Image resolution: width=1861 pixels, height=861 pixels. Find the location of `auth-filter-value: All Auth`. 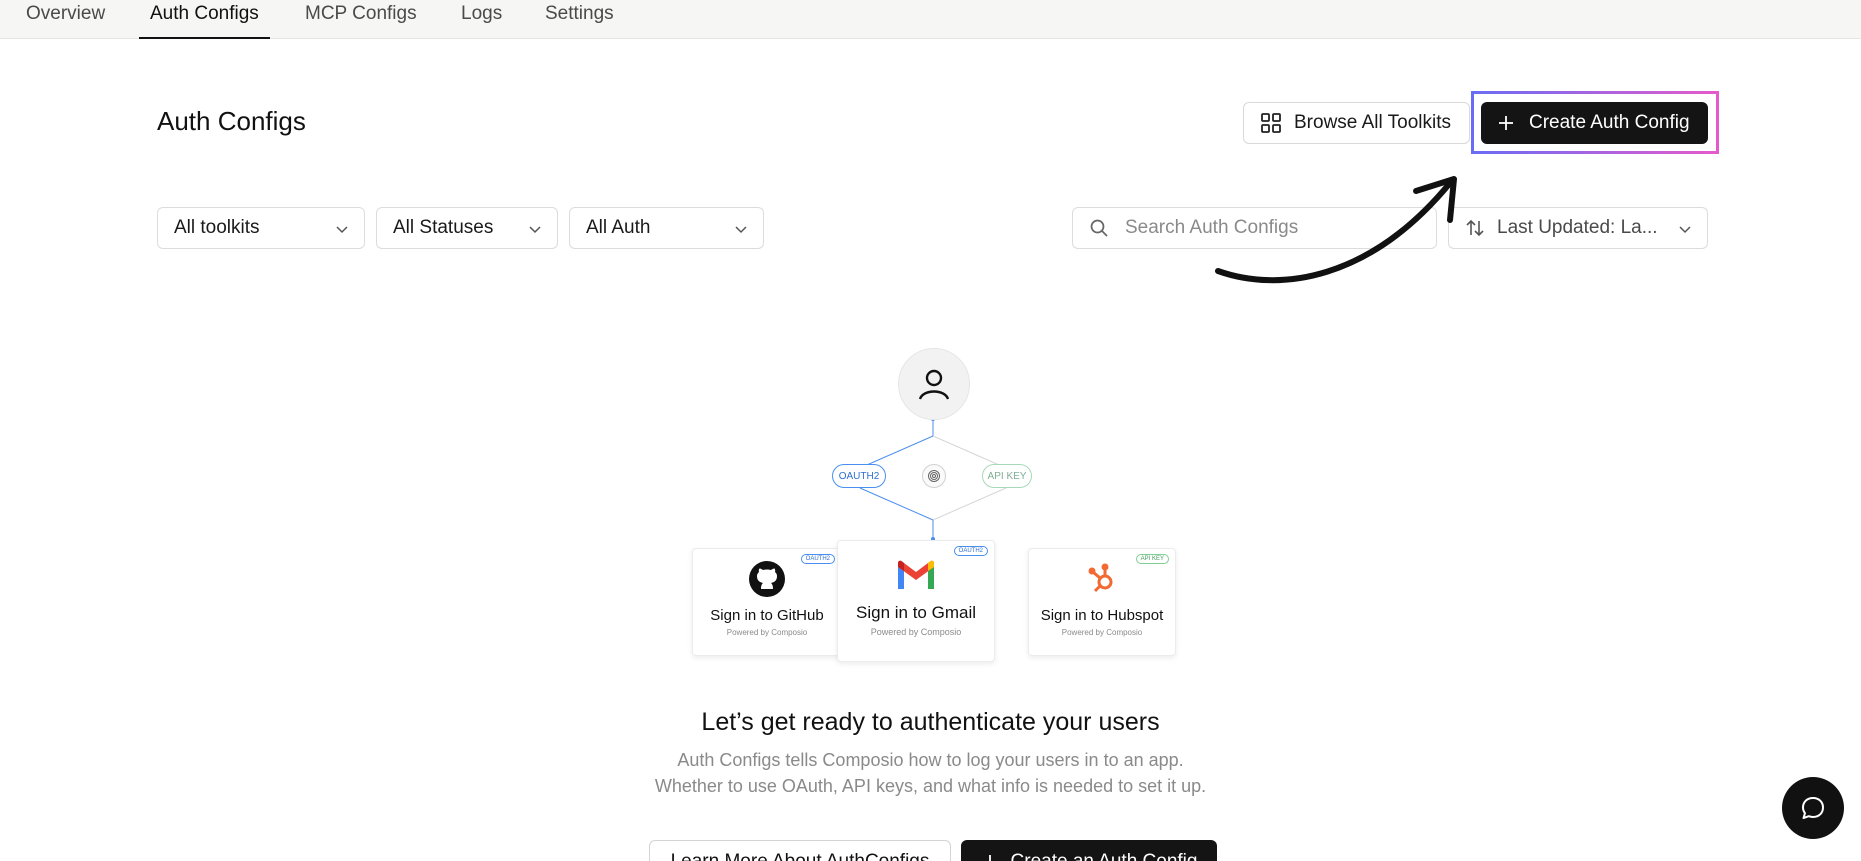

auth-filter-value: All Auth is located at coordinates (618, 227).